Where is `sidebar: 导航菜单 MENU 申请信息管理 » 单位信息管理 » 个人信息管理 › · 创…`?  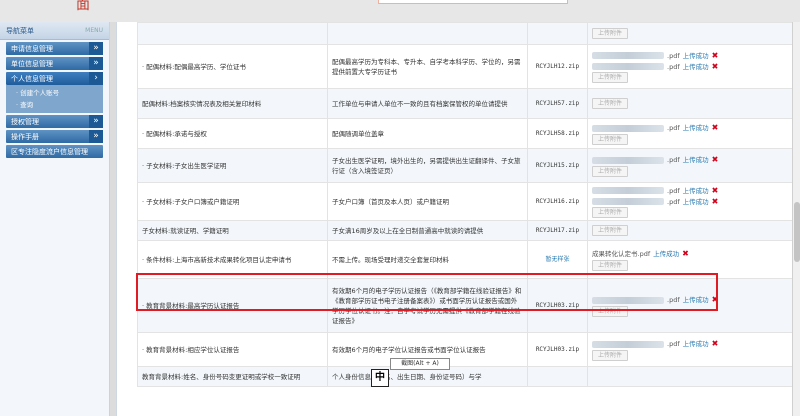
sidebar: 导航菜单 MENU 申请信息管理 » 单位信息管理 » 个人信息管理 › · 创… is located at coordinates (55, 219).